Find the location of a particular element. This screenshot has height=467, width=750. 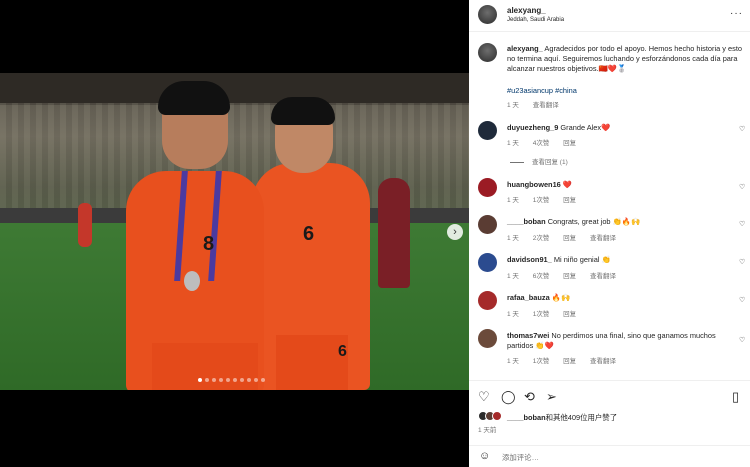

next-arrow-icon: › is located at coordinates (455, 232).